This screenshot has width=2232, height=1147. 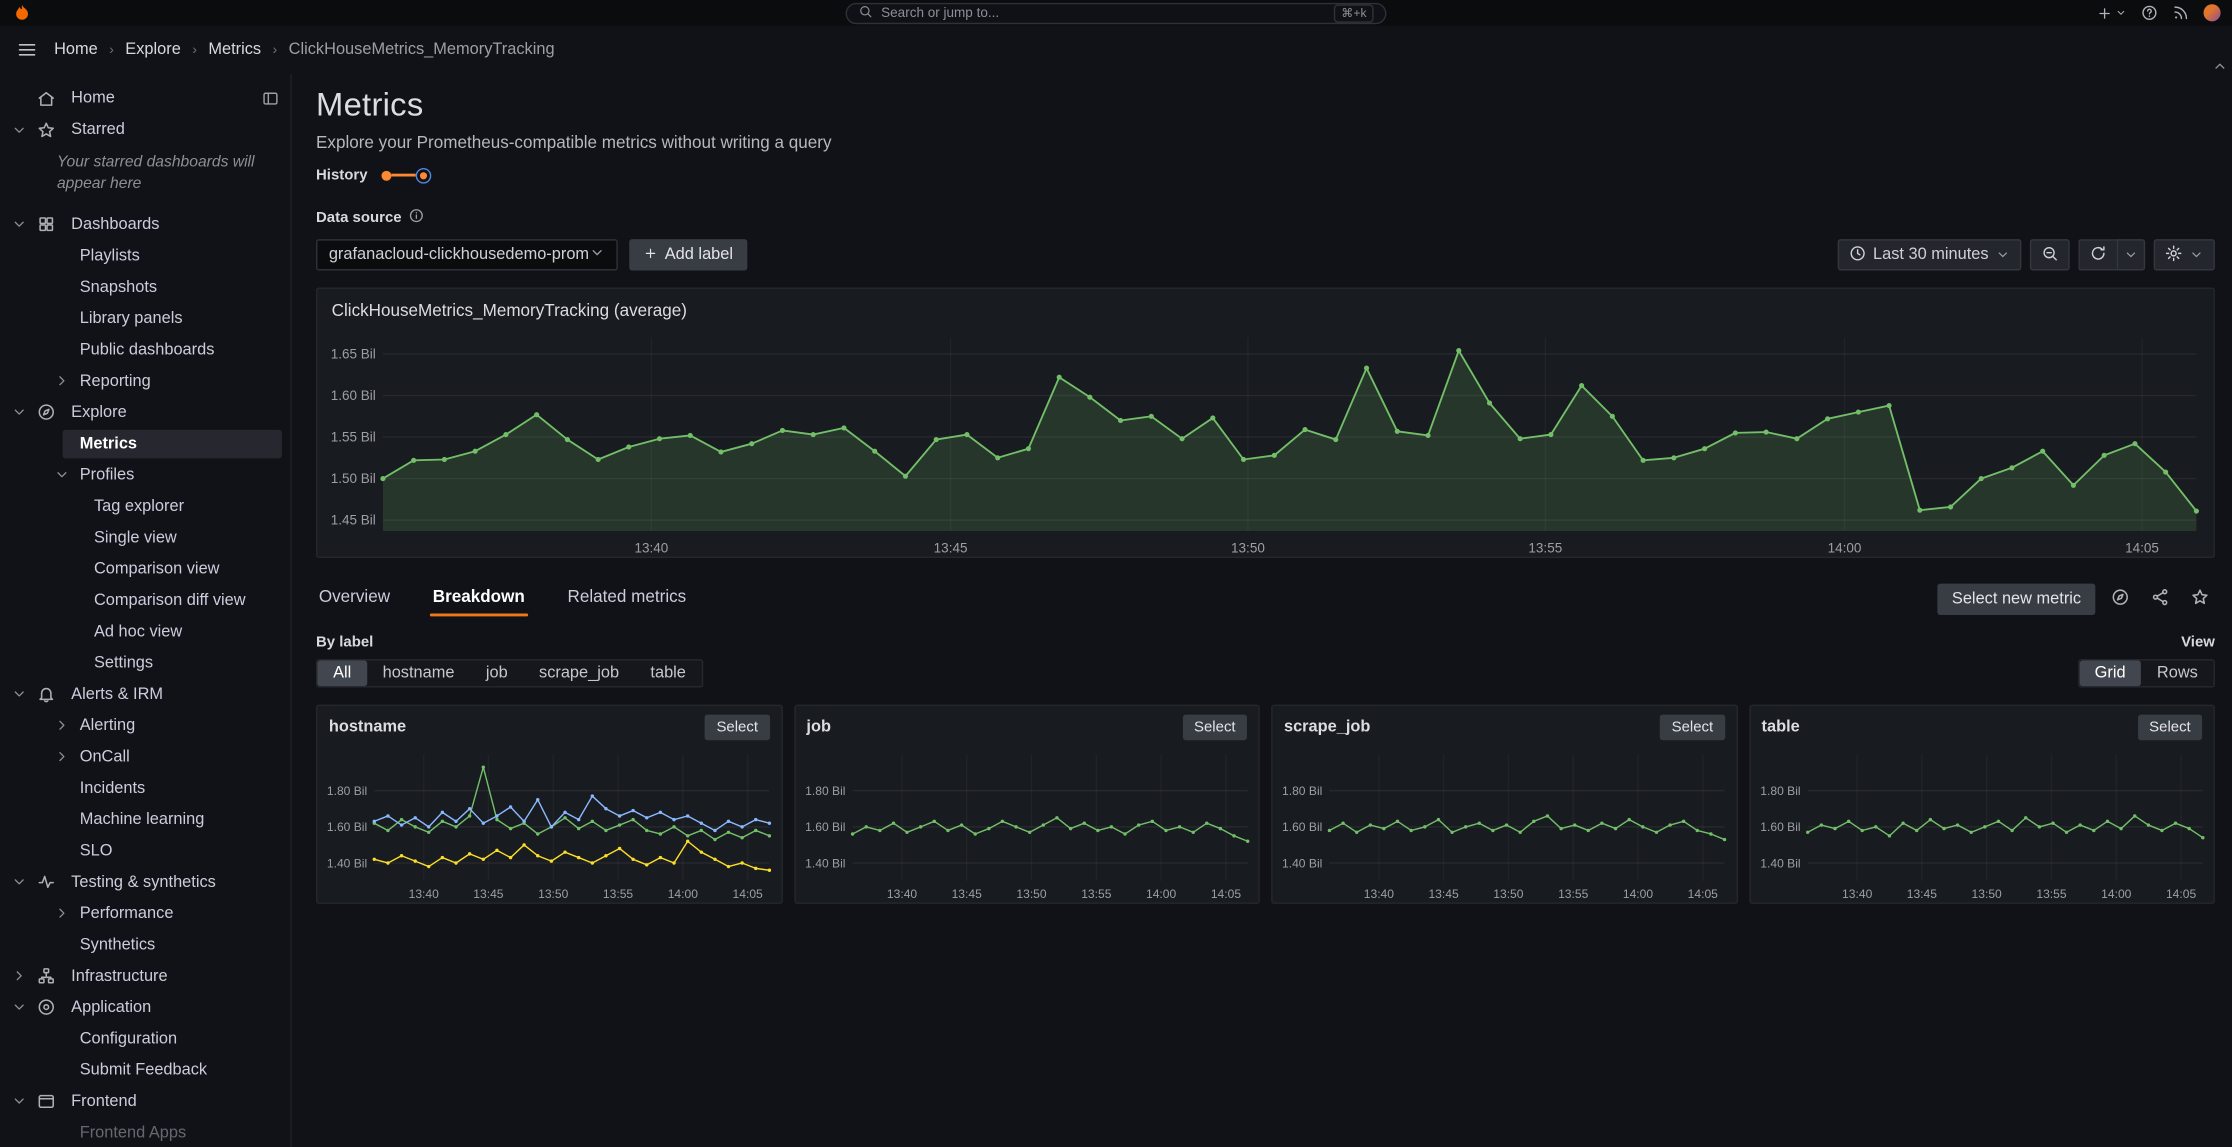 I want to click on sidebar-item-single-view: Single view, so click(x=145, y=537).